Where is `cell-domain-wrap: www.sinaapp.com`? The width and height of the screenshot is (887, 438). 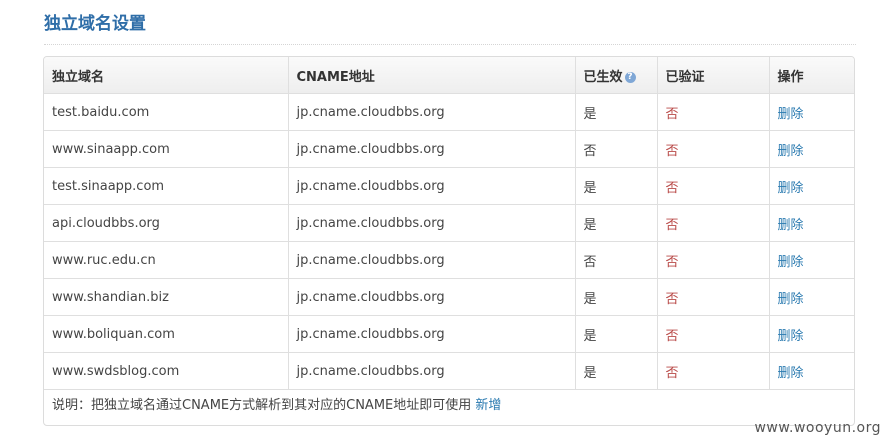
cell-domain-wrap: www.sinaapp.com is located at coordinates (166, 149).